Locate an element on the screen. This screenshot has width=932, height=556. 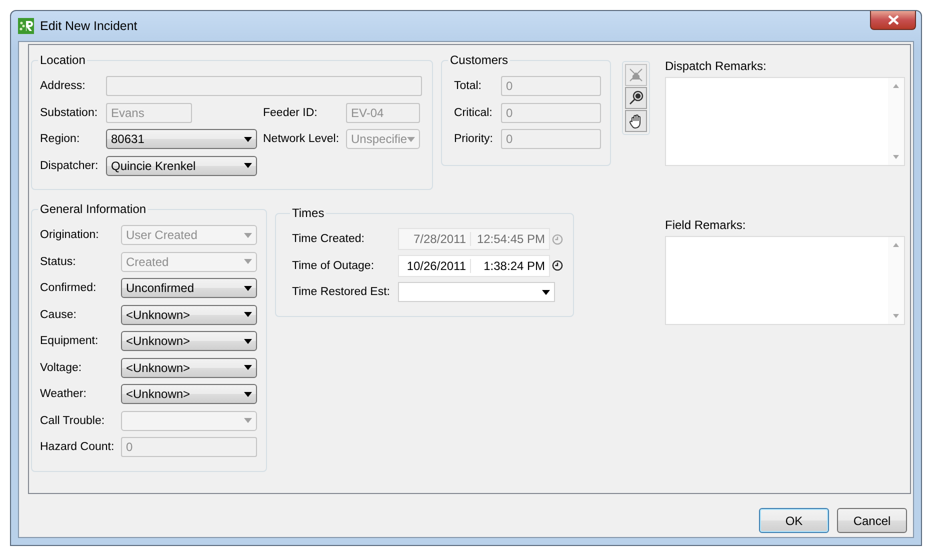
field-label: Cause: is located at coordinates (59, 314).